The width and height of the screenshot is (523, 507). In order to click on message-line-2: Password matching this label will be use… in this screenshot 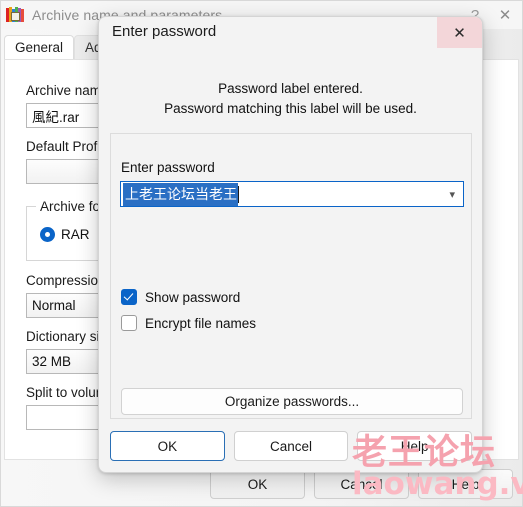, I will do `click(290, 108)`.